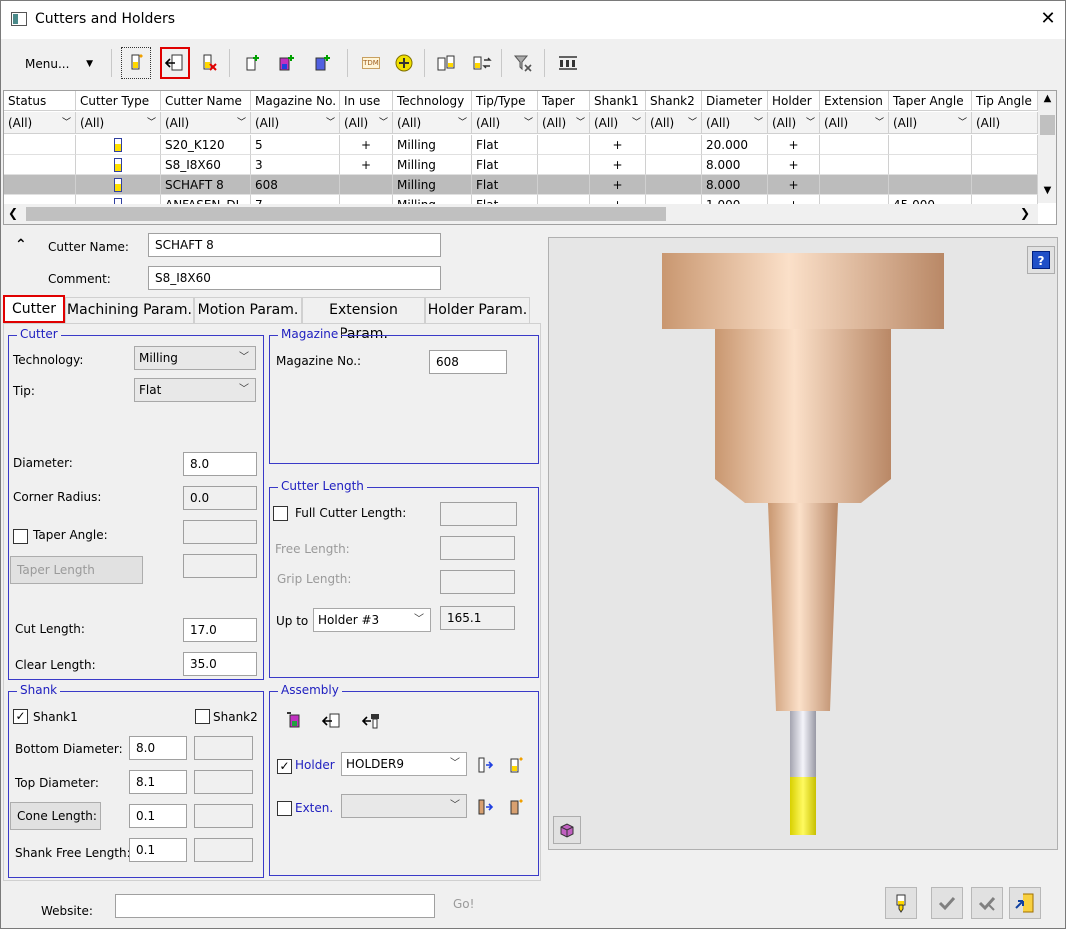 Image resolution: width=1066 pixels, height=929 pixels. I want to click on tool-button, so click(901, 903).